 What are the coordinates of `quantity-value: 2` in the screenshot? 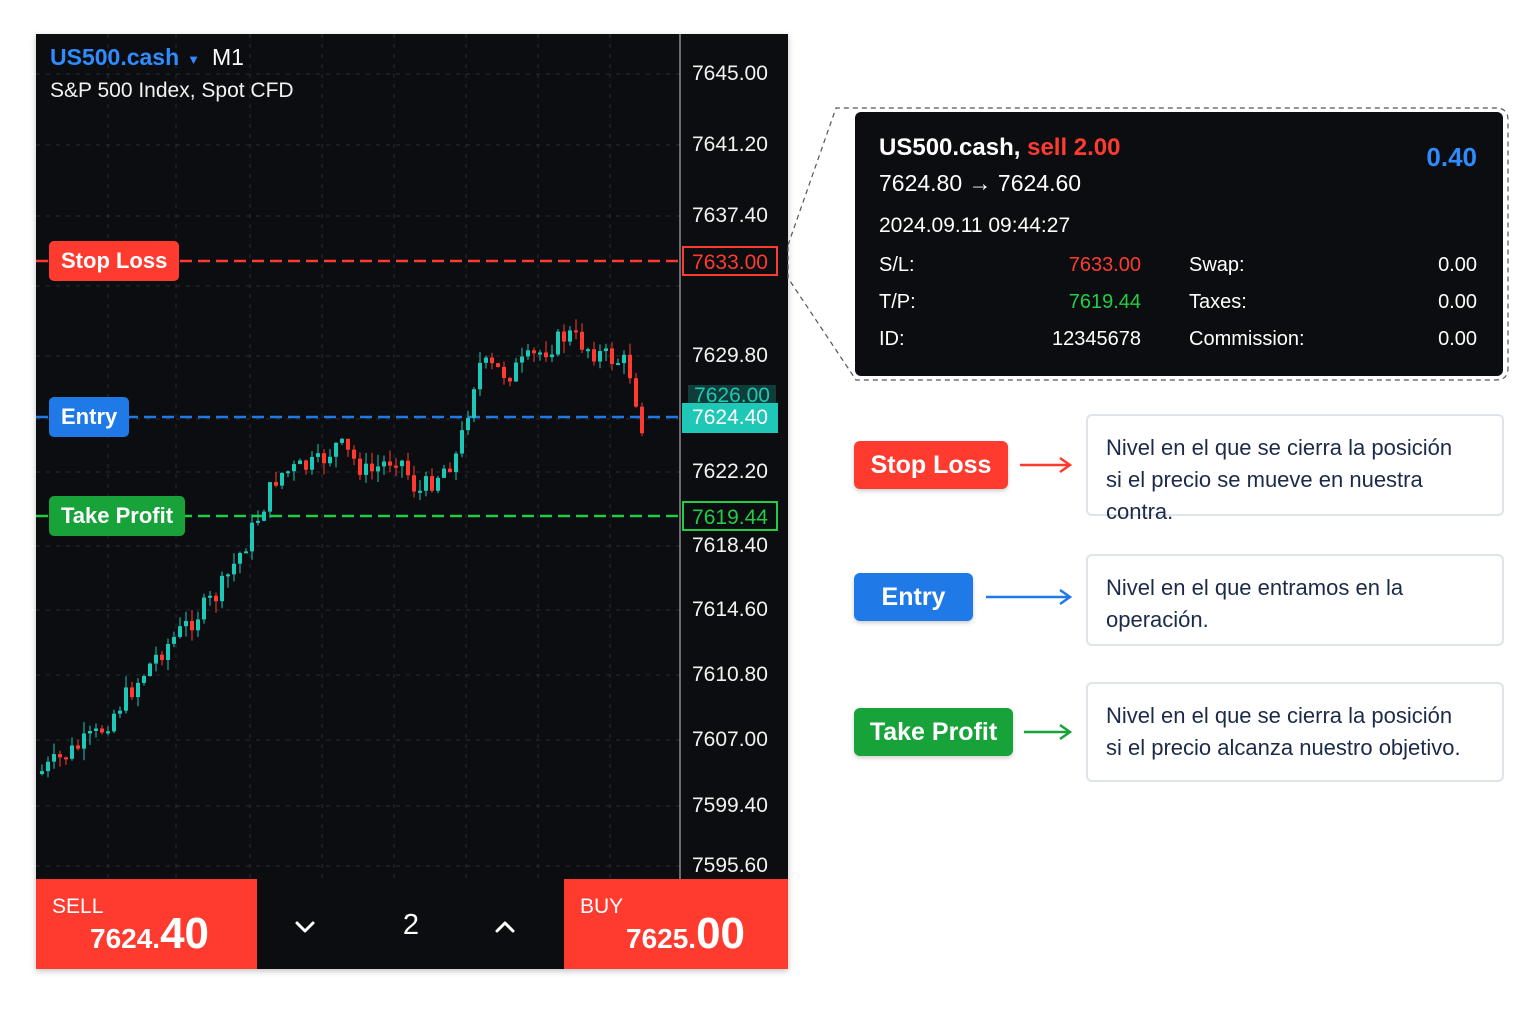 It's located at (411, 925).